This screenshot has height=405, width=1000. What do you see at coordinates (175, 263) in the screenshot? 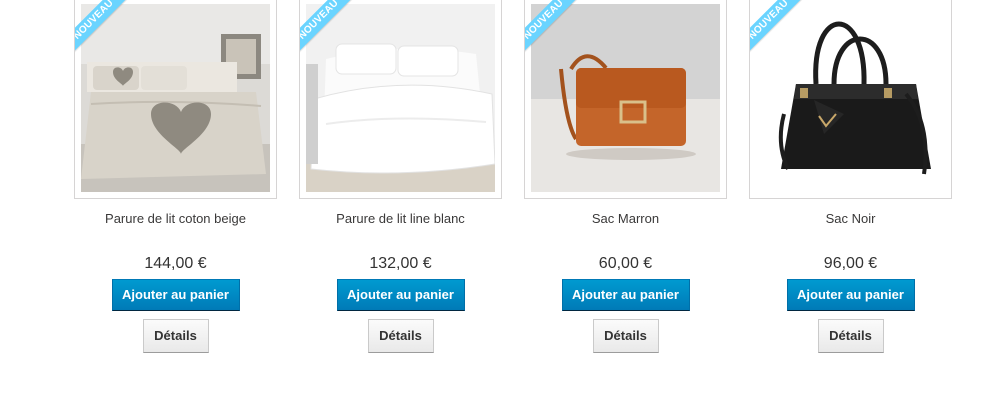
I see `product-price: 144,00 €` at bounding box center [175, 263].